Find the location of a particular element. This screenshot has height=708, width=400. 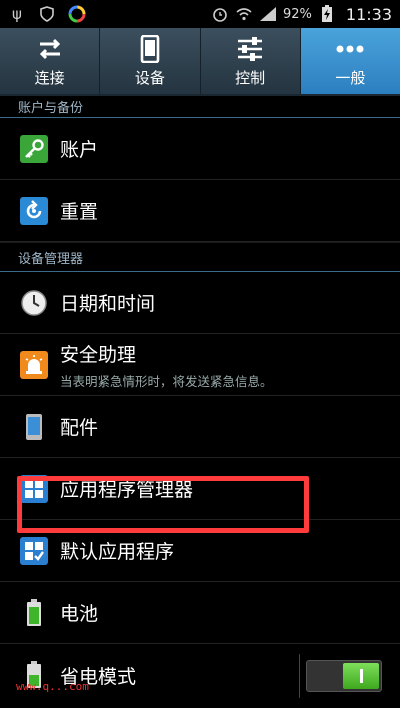

grid-check-icon is located at coordinates (34, 550).